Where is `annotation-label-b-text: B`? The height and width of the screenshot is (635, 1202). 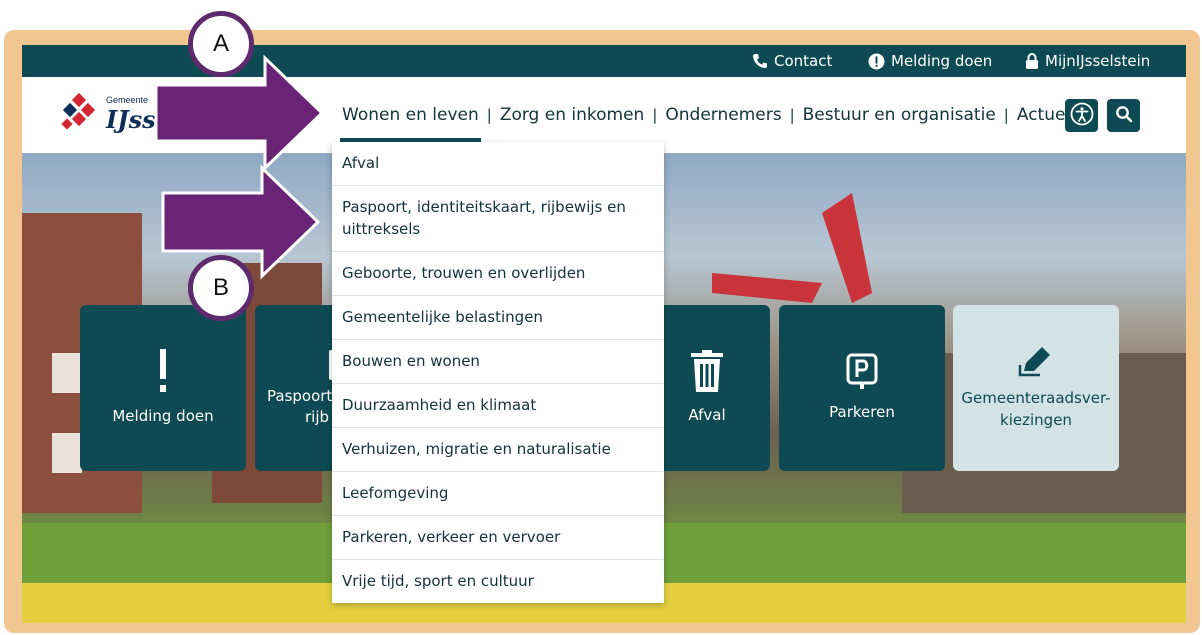
annotation-label-b-text: B is located at coordinates (220, 287).